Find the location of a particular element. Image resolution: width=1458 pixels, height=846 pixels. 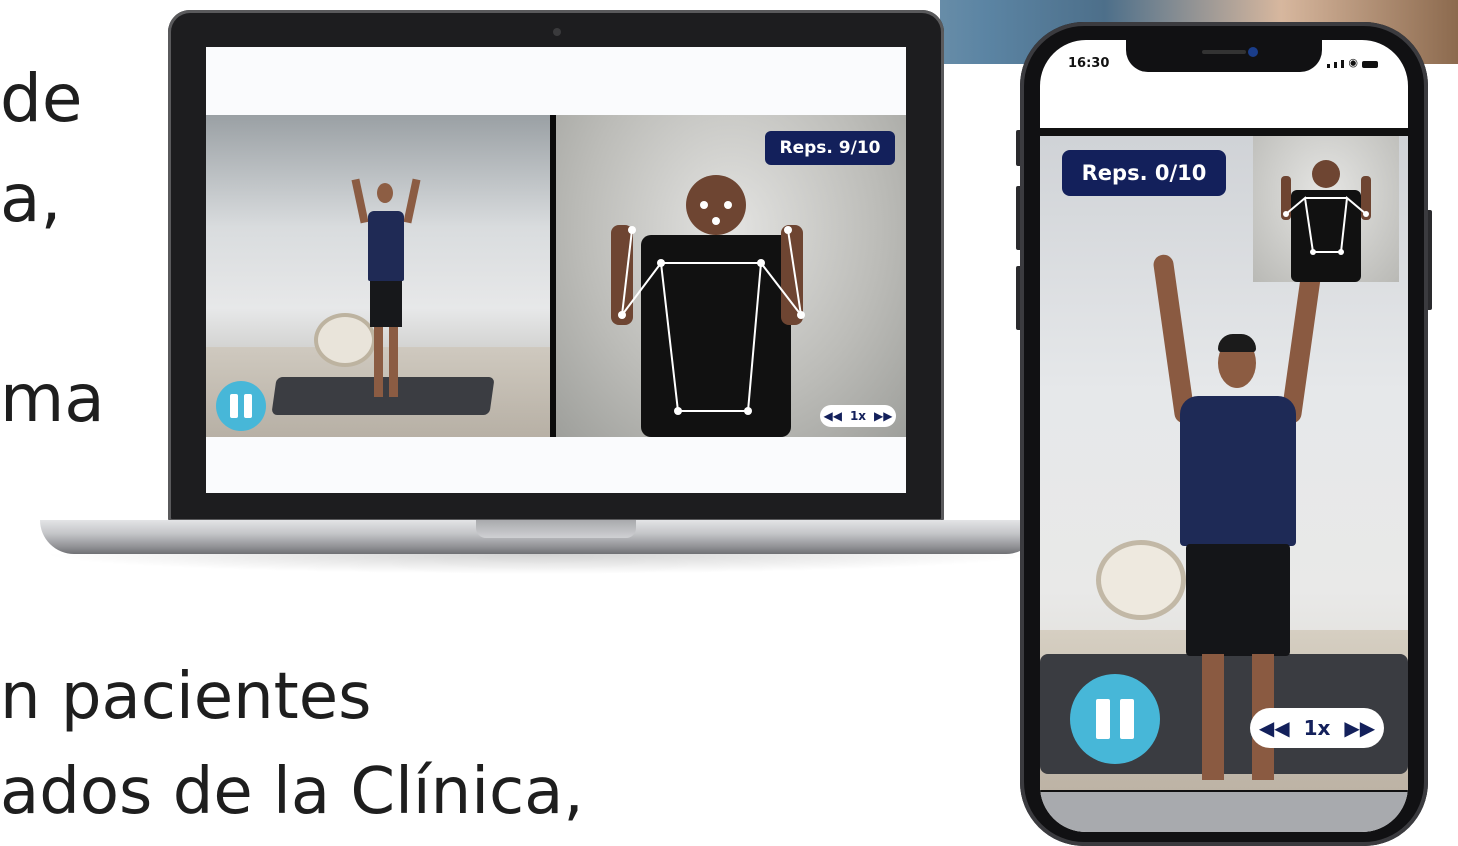

patient-camera-pip is located at coordinates (1326, 209).